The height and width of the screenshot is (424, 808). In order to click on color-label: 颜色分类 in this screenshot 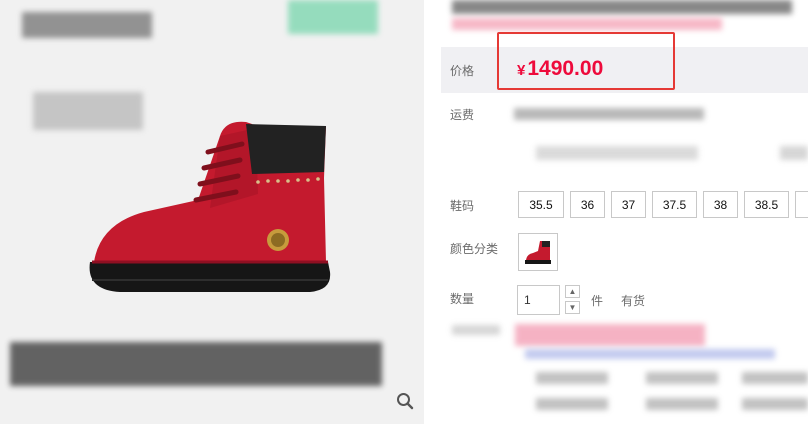, I will do `click(474, 249)`.